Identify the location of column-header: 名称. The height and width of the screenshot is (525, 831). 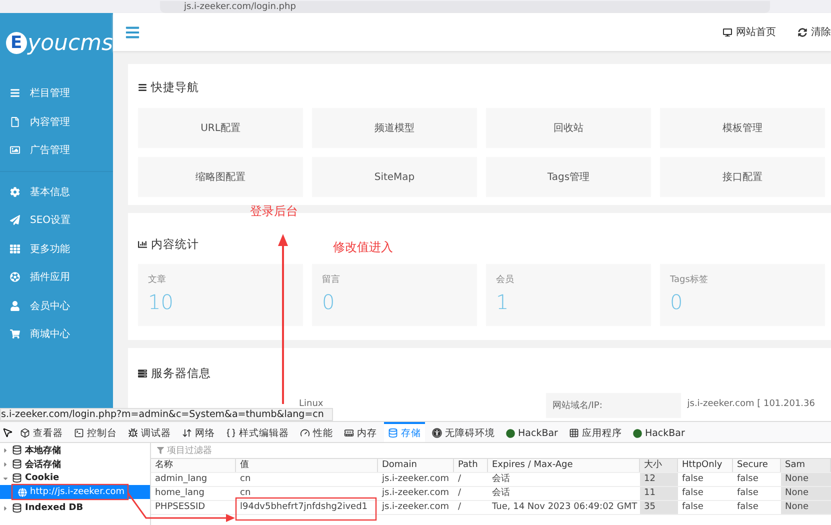
(193, 465).